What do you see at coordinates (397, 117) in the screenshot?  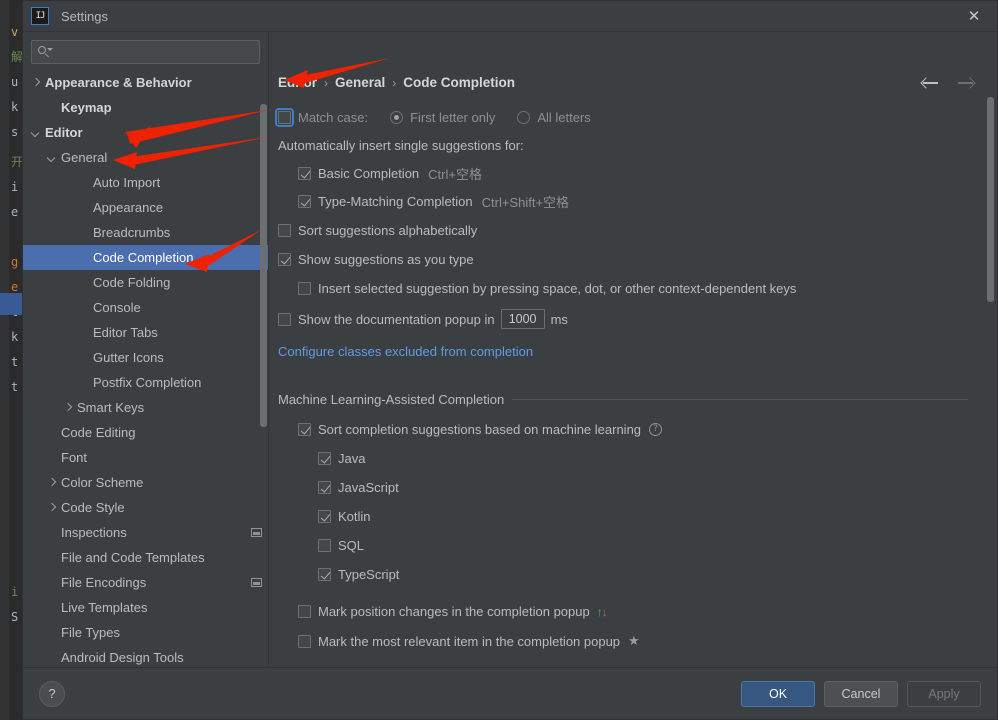 I see `first-letter-only-radio` at bounding box center [397, 117].